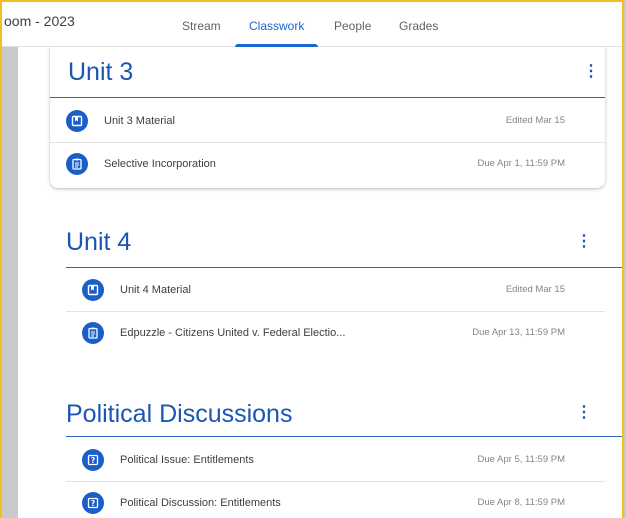 The image size is (626, 518). I want to click on item-title: Political Discussion: Entitlements, so click(200, 503).